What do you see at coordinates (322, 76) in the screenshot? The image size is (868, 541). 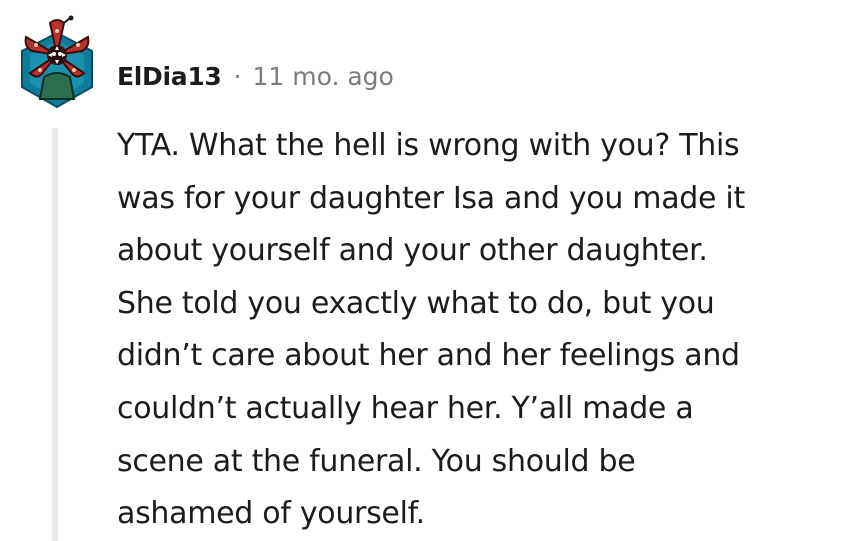 I see `comment-timestamp: 11 mo. ago` at bounding box center [322, 76].